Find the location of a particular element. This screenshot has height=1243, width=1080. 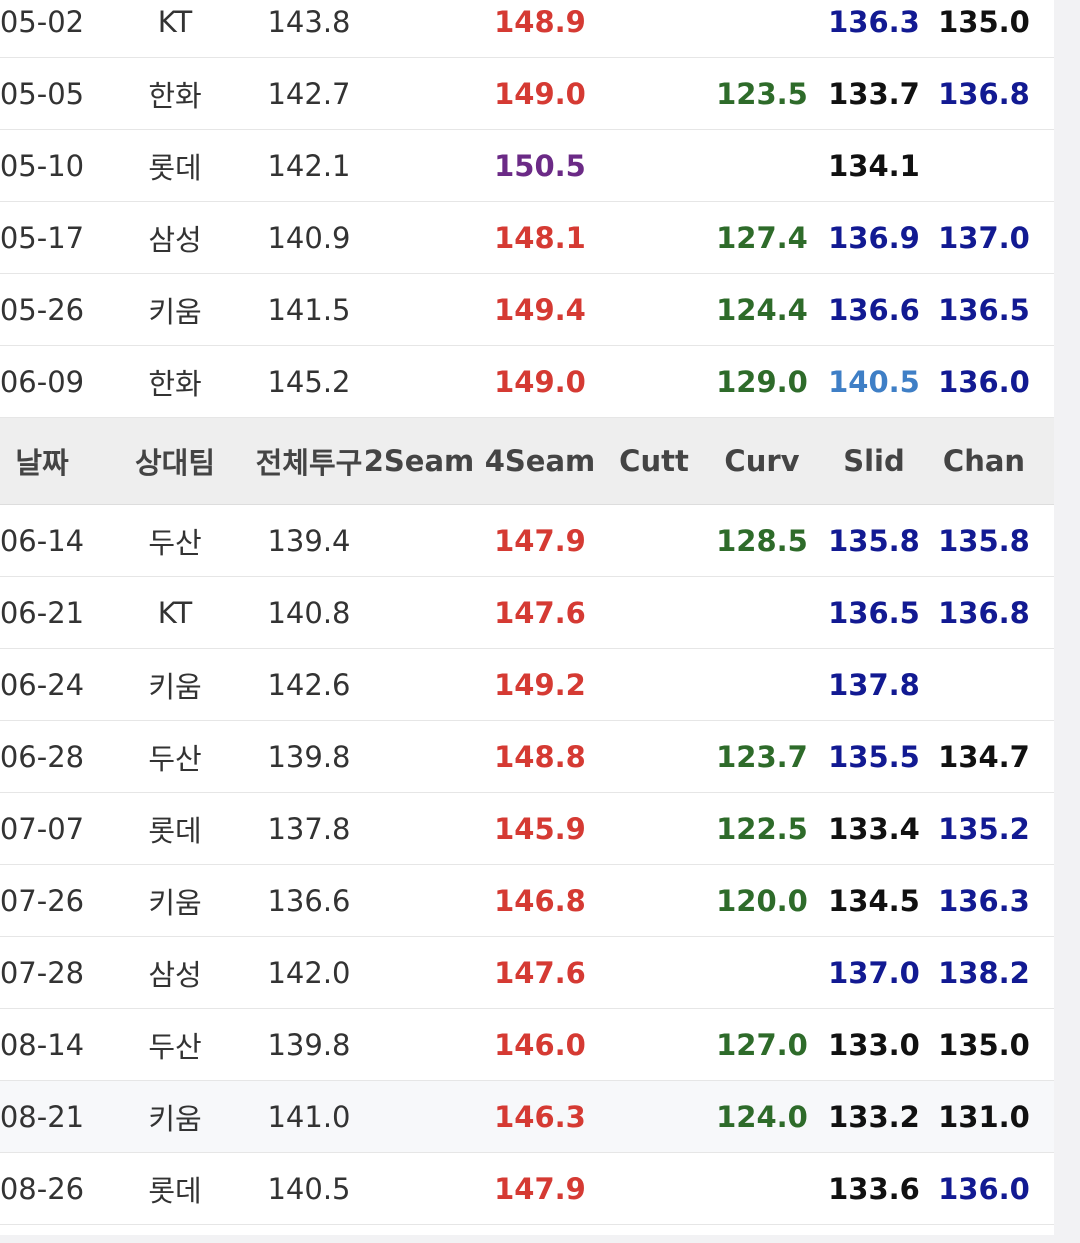

header-cutt: Cutt is located at coordinates (654, 461).